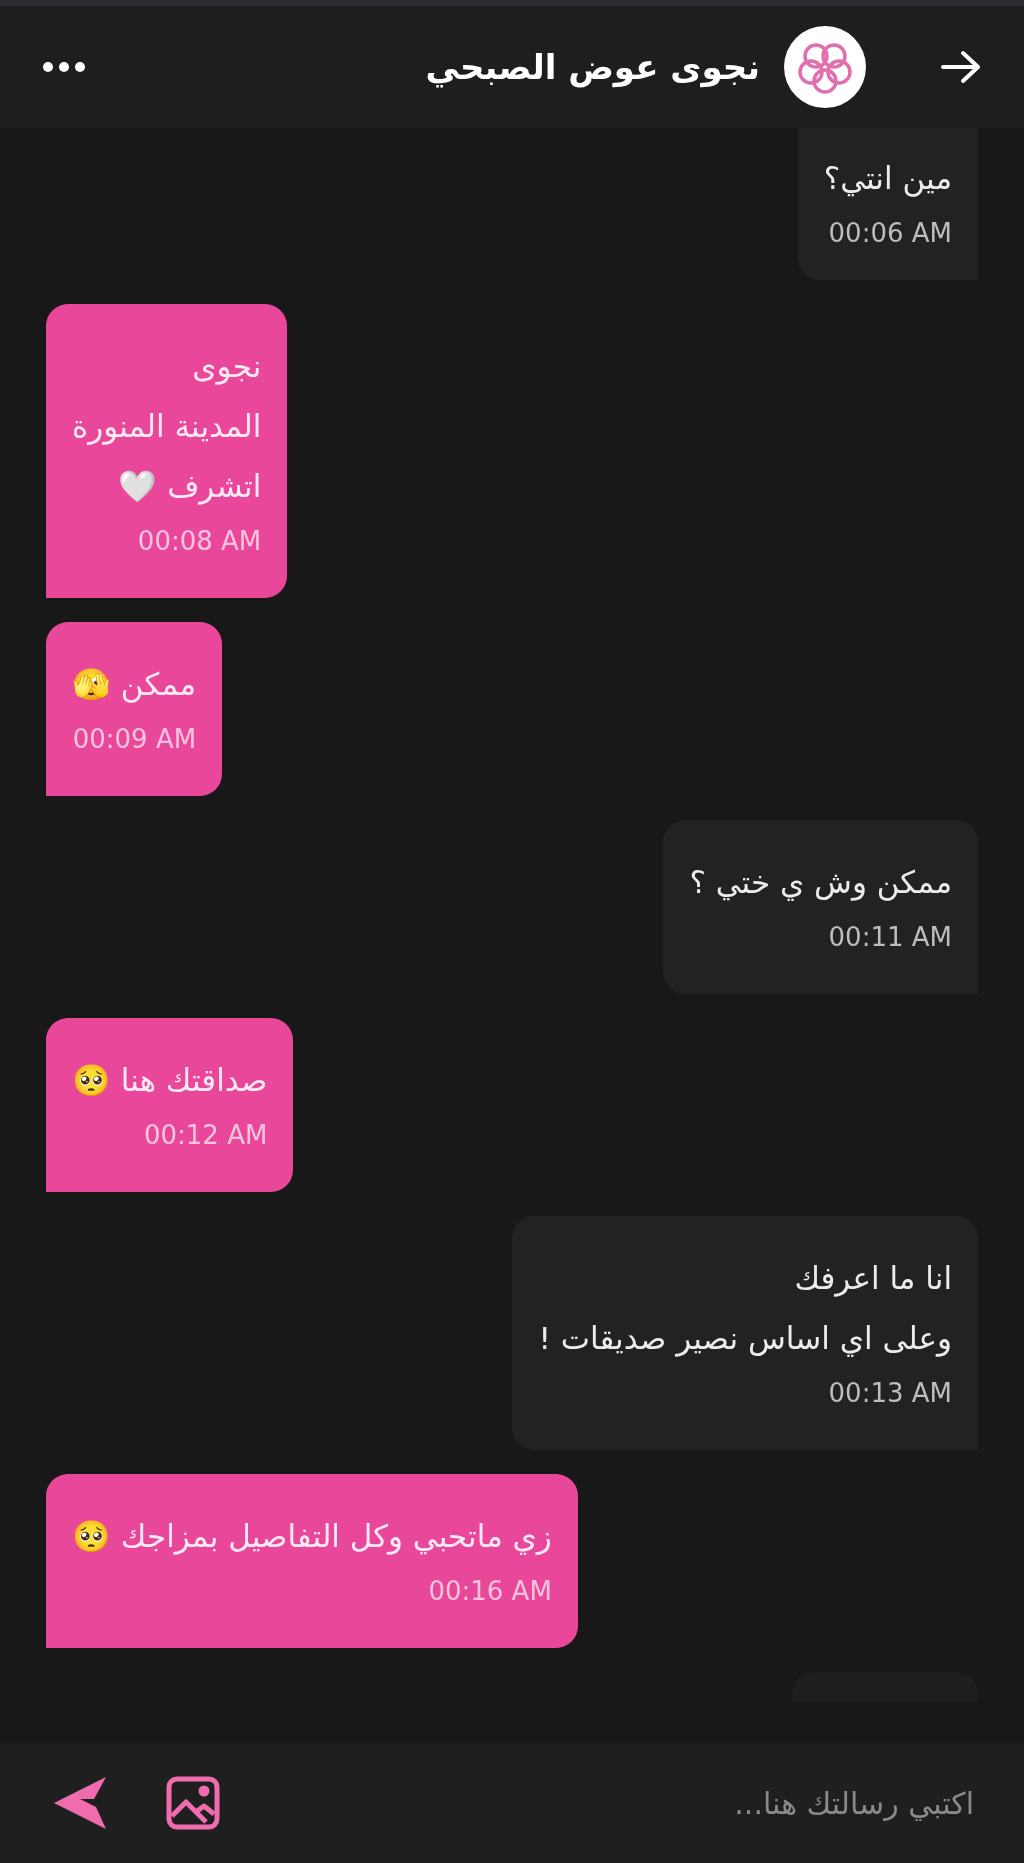  Describe the element at coordinates (745, 1339) in the screenshot. I see `message-text: وعلى اي اساس نصير صديقات !` at that location.